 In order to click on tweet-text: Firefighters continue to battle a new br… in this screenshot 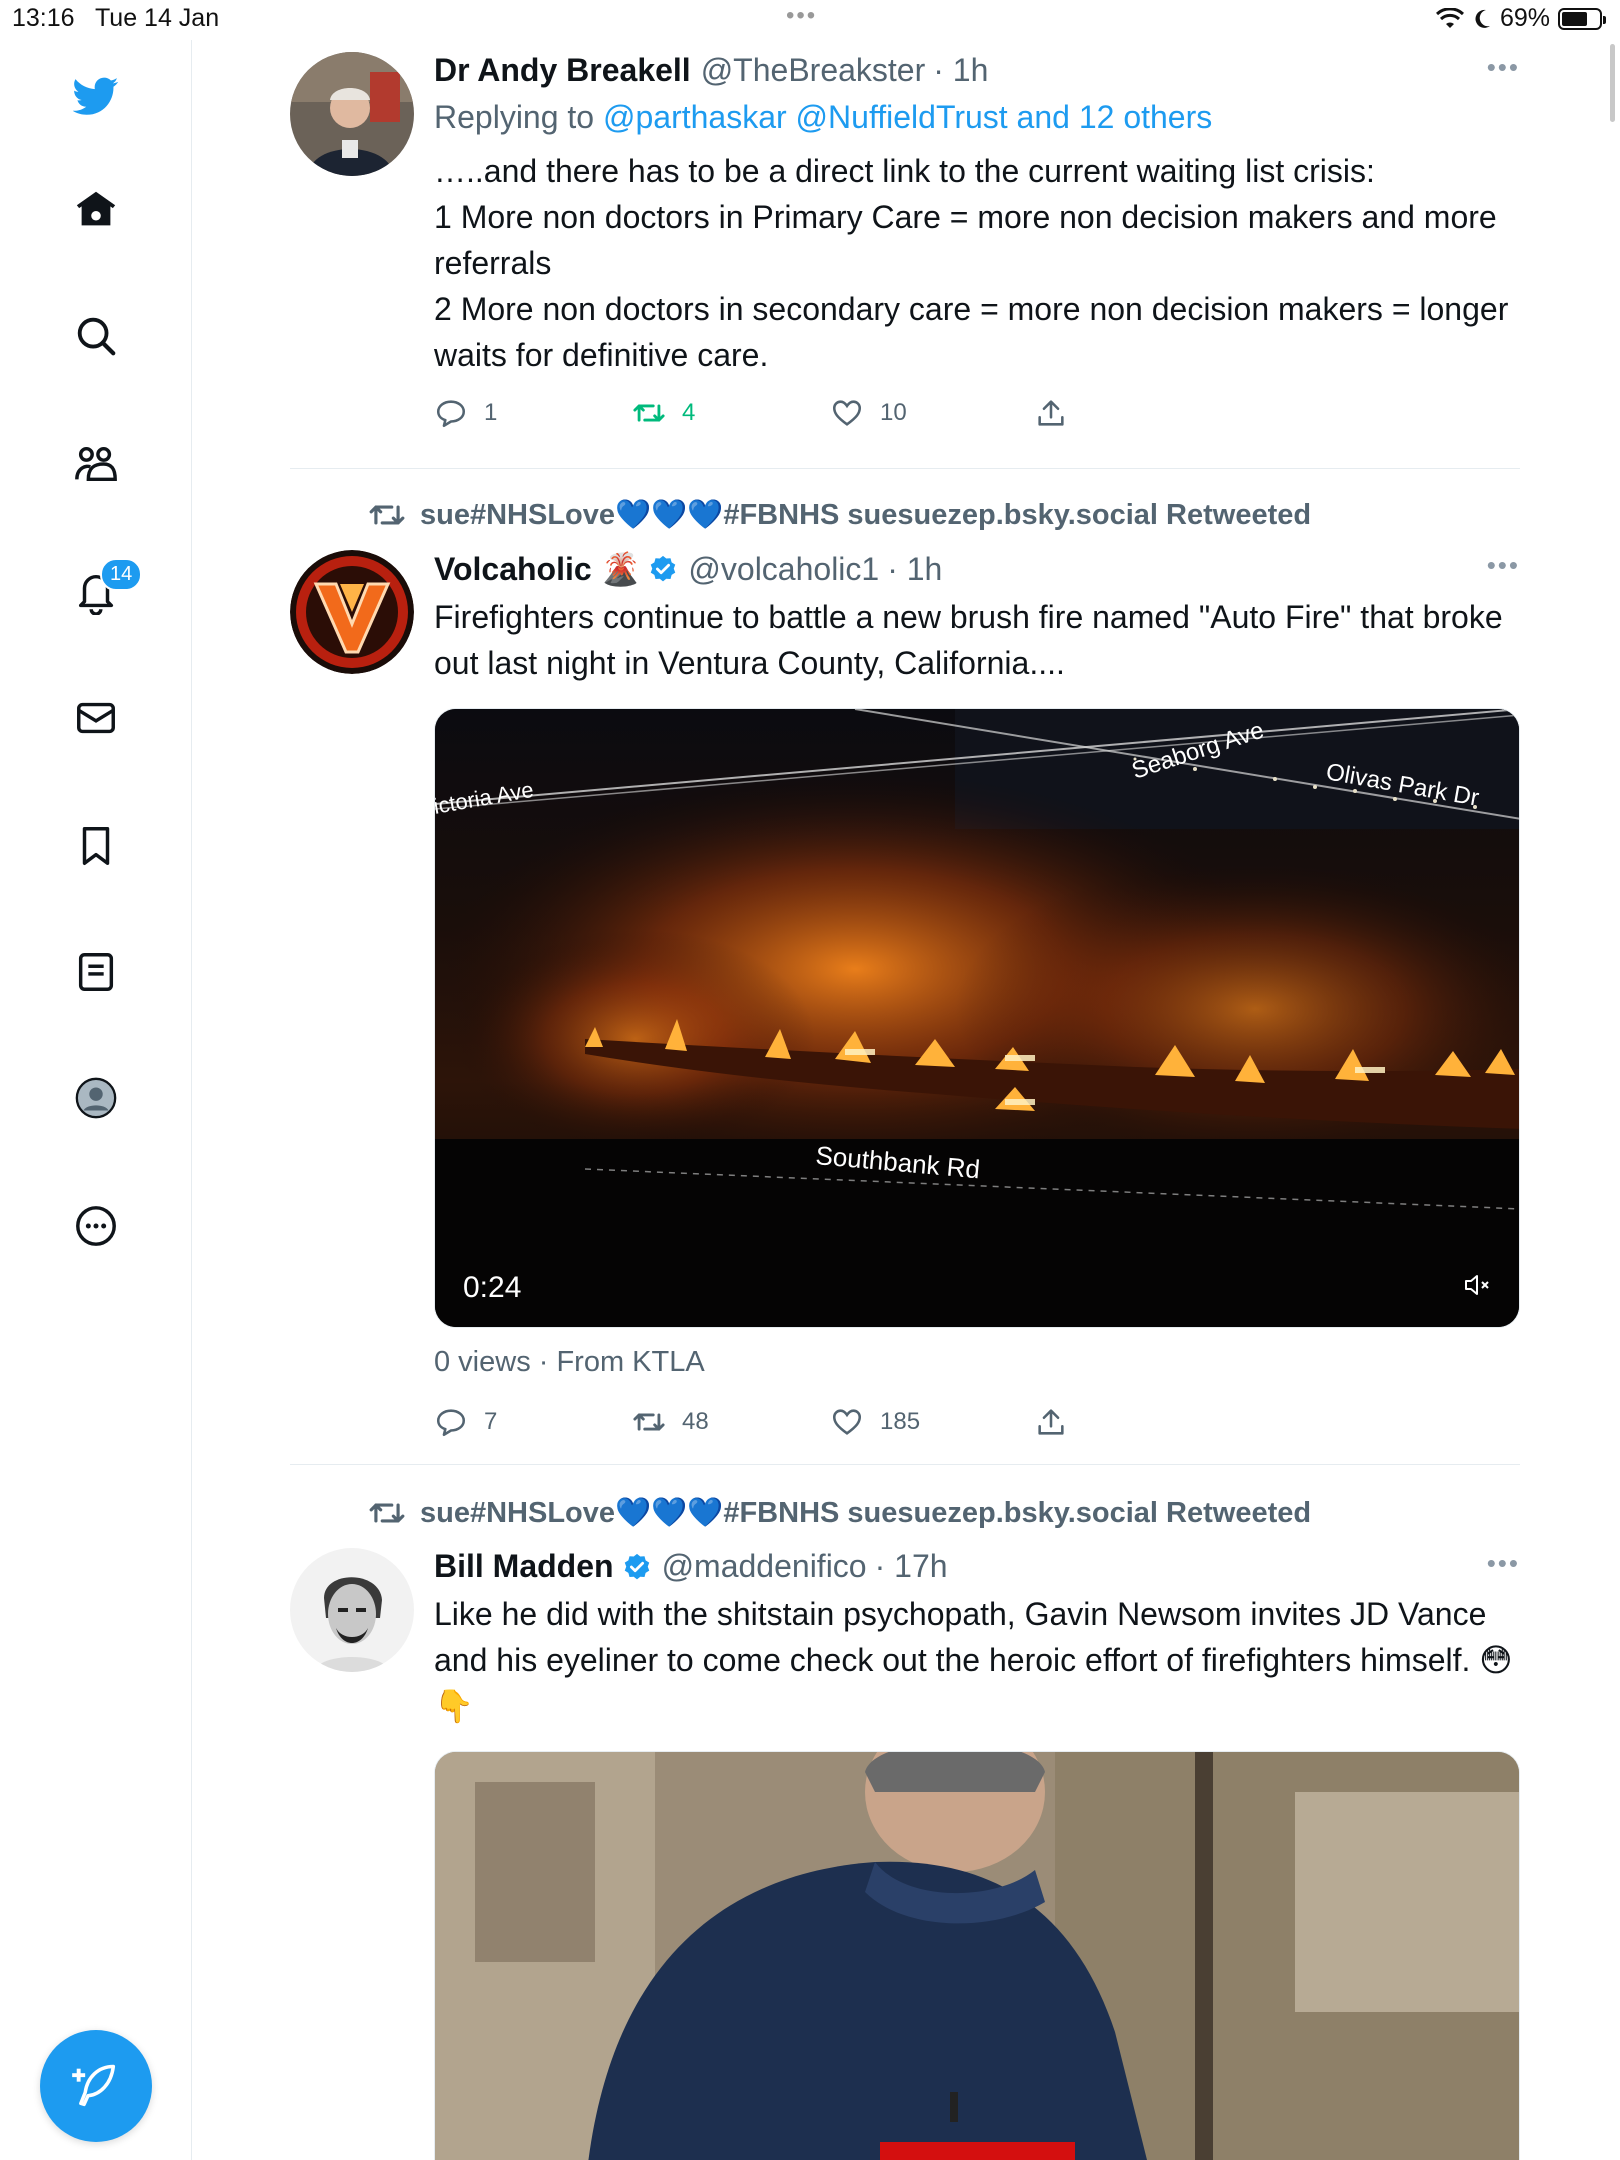, I will do `click(968, 640)`.